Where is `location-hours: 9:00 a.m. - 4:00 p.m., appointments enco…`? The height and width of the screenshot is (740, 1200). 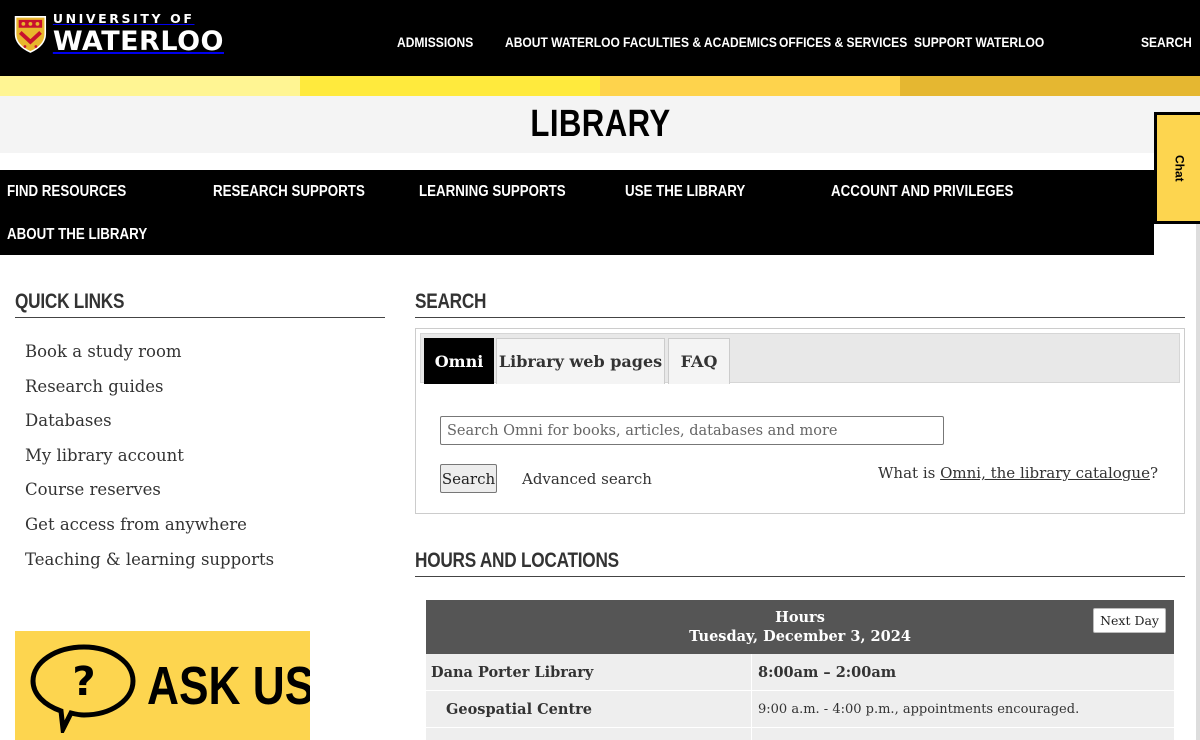 location-hours: 9:00 a.m. - 4:00 p.m., appointments enco… is located at coordinates (919, 709).